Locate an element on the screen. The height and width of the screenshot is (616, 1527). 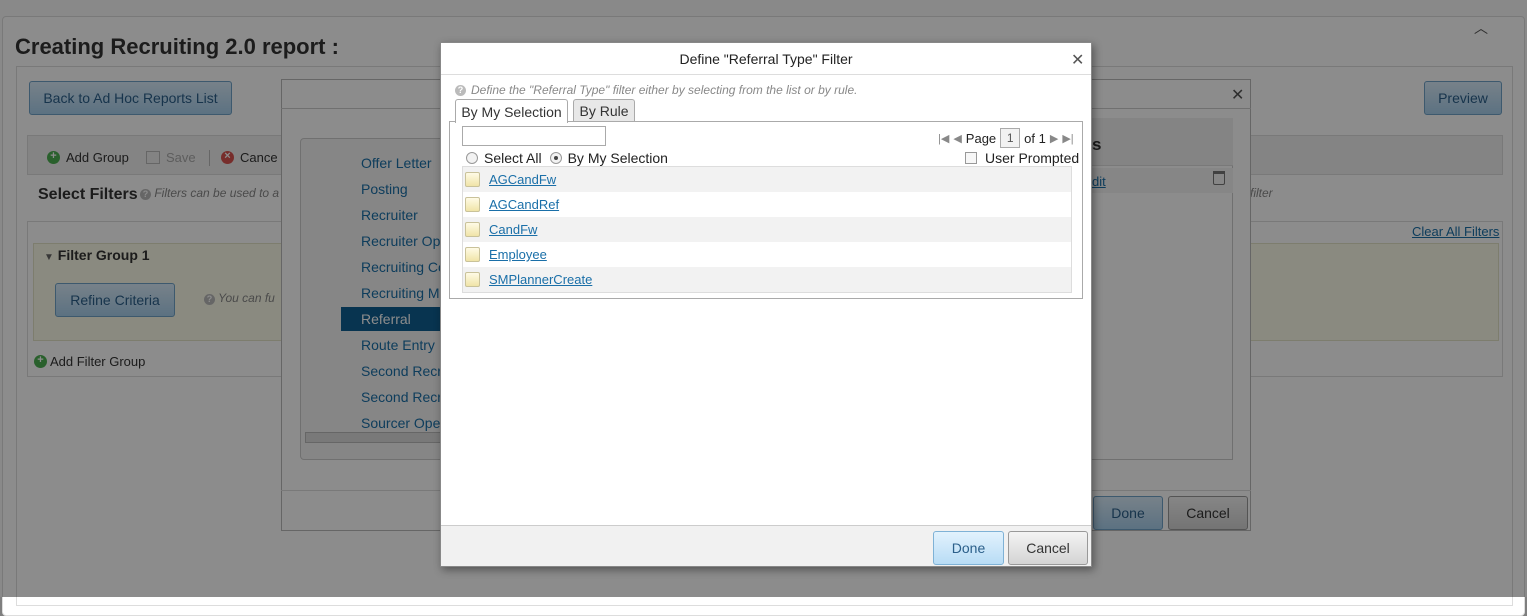
list-item: CandFw is located at coordinates (767, 229).